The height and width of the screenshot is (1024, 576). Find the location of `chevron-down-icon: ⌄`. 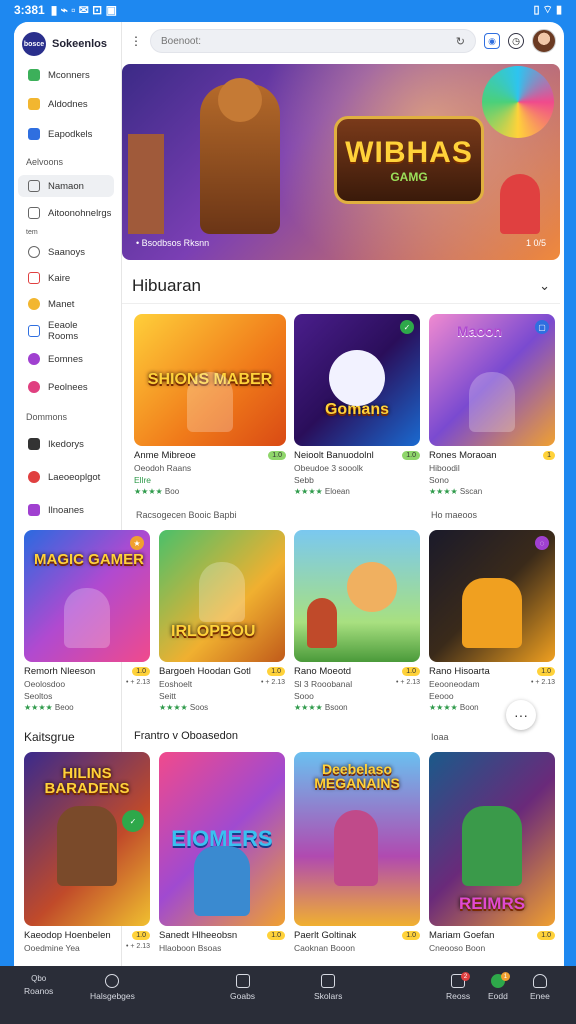

chevron-down-icon: ⌄ is located at coordinates (544, 286).